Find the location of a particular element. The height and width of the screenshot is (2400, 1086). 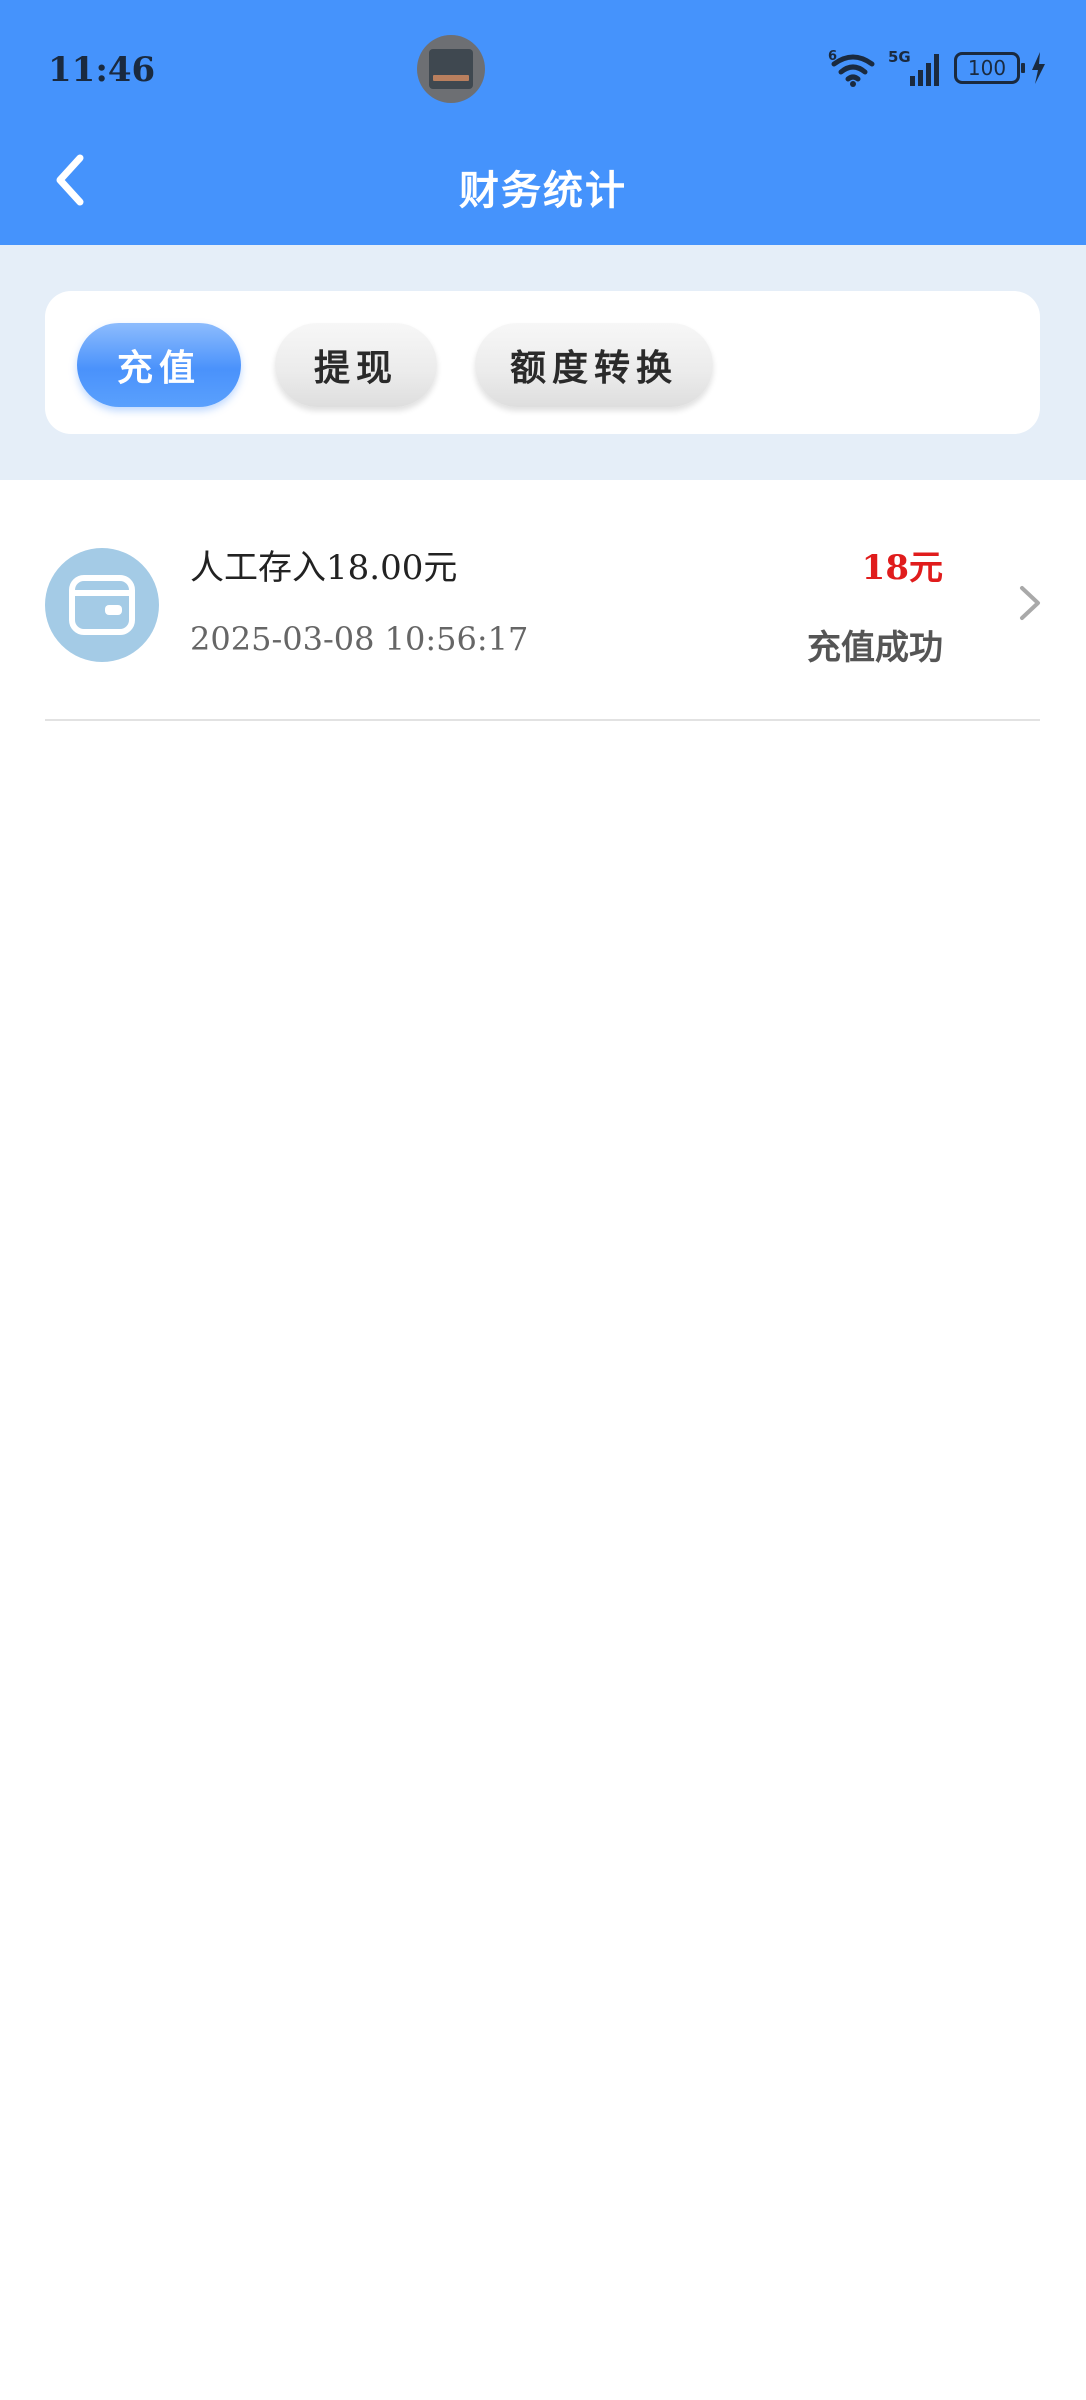

status-time: 11:46 is located at coordinates (102, 70).